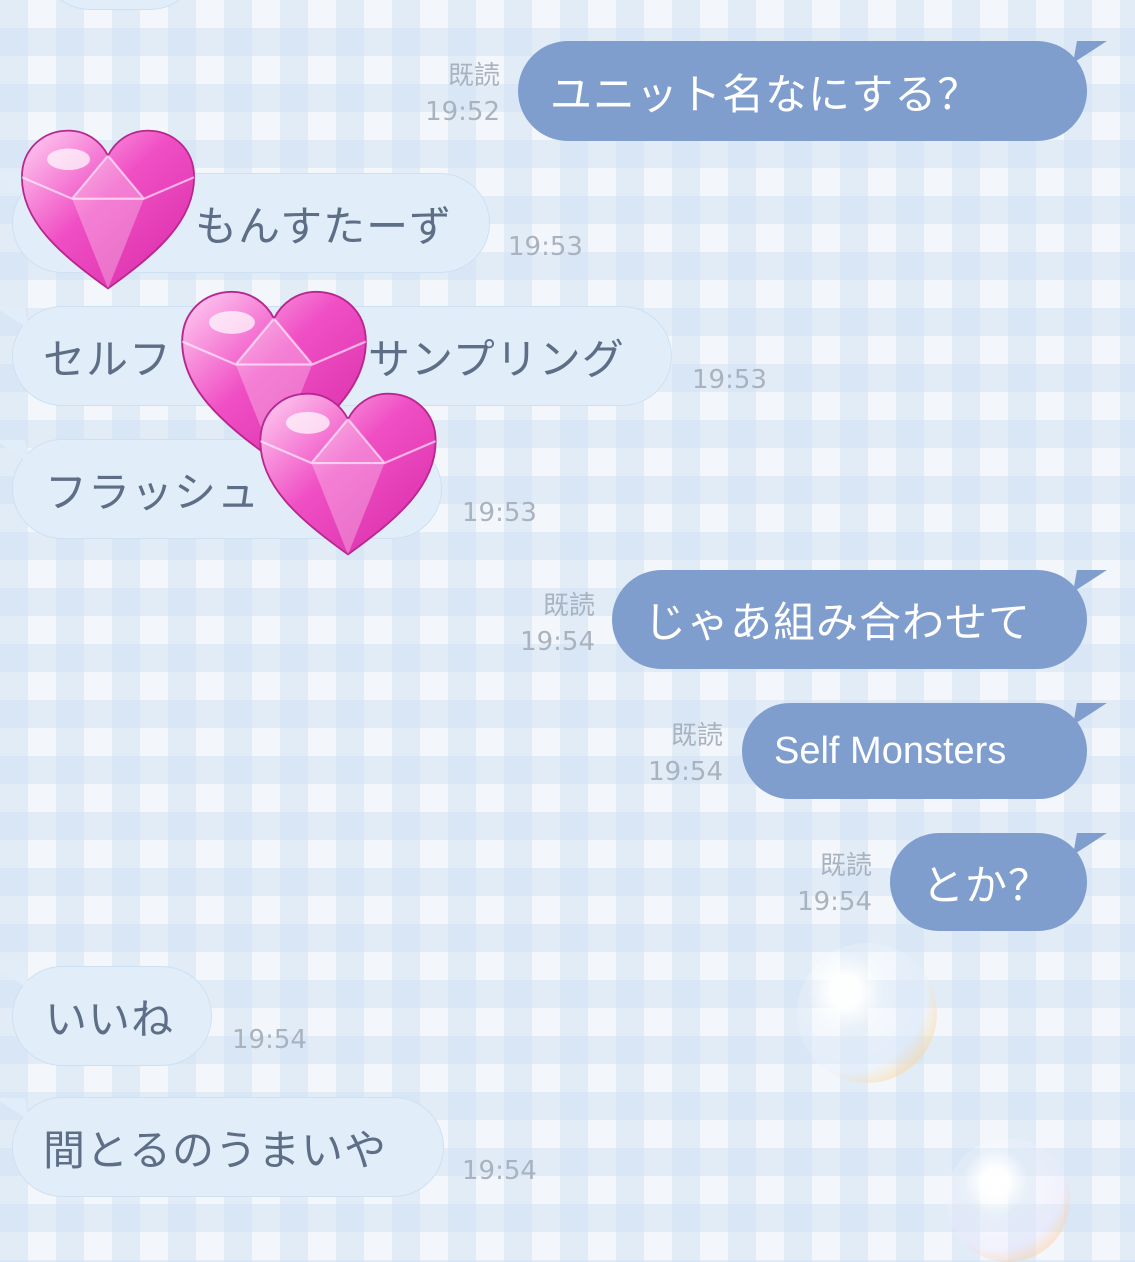 This screenshot has height=1262, width=1135. What do you see at coordinates (110, 1019) in the screenshot?
I see `message-text: いいね` at bounding box center [110, 1019].